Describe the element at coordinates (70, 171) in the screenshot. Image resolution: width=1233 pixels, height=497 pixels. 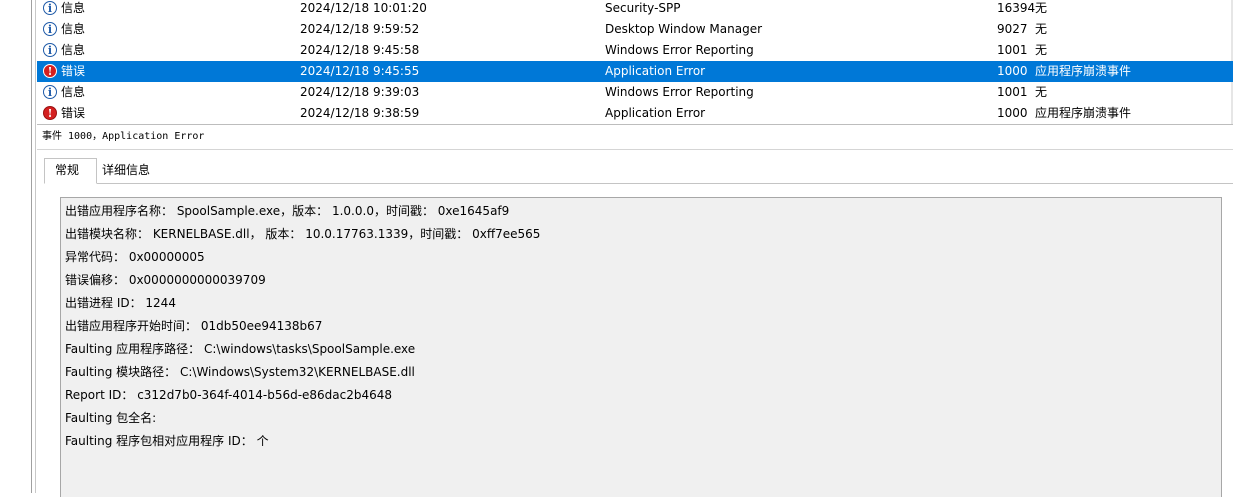
I see `tab-general: 常规` at that location.